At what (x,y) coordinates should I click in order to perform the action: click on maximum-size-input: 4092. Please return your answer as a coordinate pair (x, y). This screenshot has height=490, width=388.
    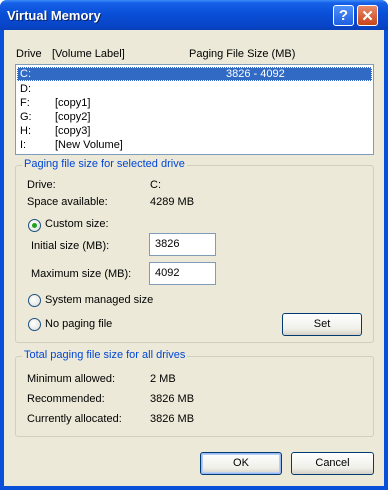
    Looking at the image, I should click on (182, 273).